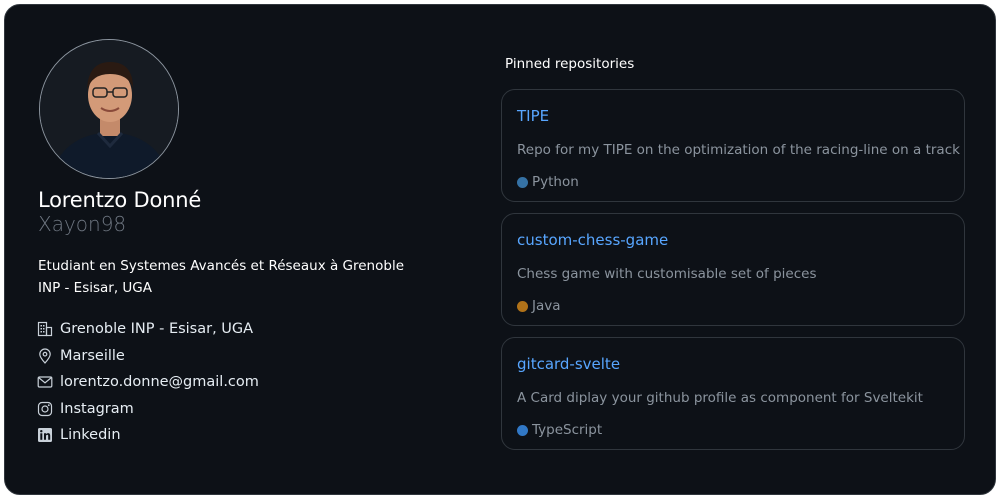 This screenshot has height=499, width=1000. I want to click on repo-name: gitcard-svelte, so click(568, 364).